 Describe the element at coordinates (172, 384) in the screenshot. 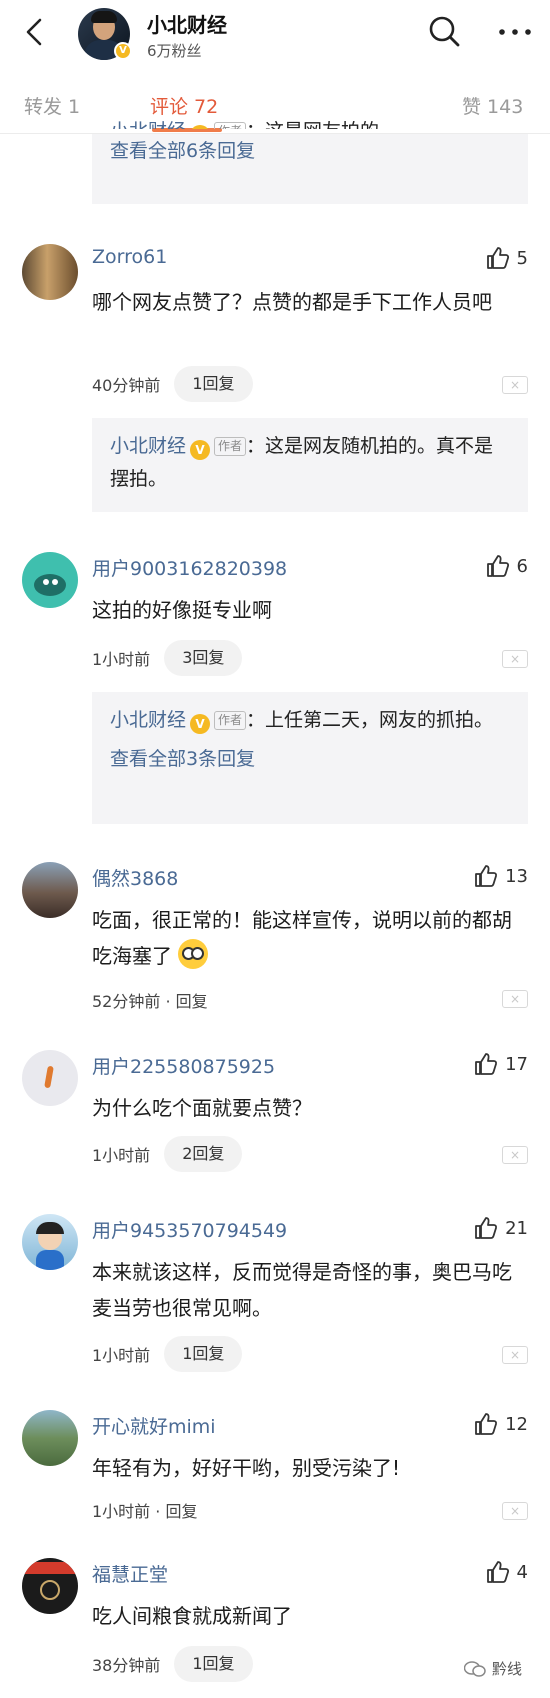

I see `comment-meta: 40分钟前 1回复` at that location.